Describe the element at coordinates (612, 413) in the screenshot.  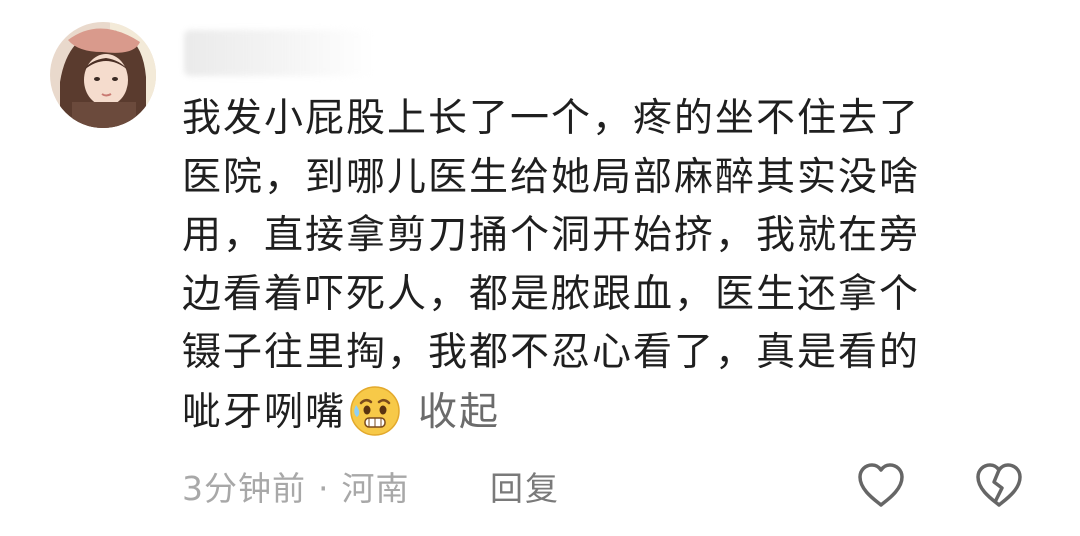
I see `comment-last-line: 呲牙咧嘴 收起` at that location.